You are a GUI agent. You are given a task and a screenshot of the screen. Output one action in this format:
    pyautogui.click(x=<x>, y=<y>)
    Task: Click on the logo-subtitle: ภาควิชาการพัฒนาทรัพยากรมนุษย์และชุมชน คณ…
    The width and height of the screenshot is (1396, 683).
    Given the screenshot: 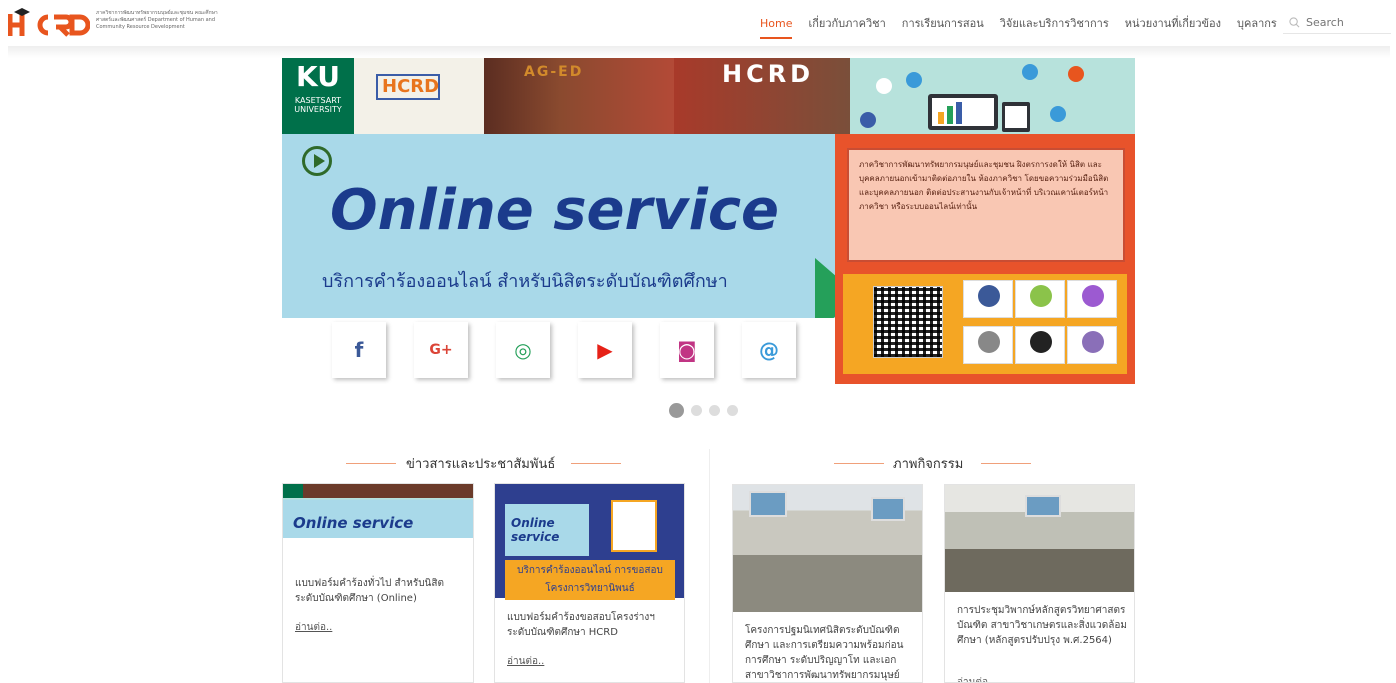 What is the action you would take?
    pyautogui.click(x=157, y=20)
    